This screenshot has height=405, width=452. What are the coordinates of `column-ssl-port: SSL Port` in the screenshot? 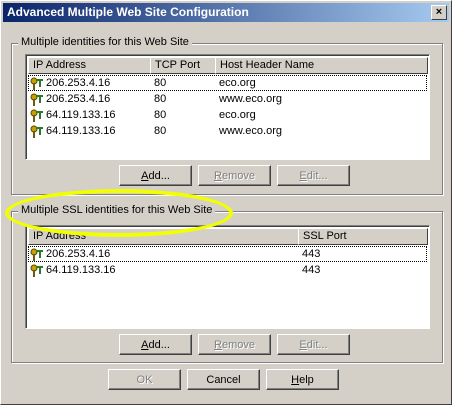 It's located at (363, 236).